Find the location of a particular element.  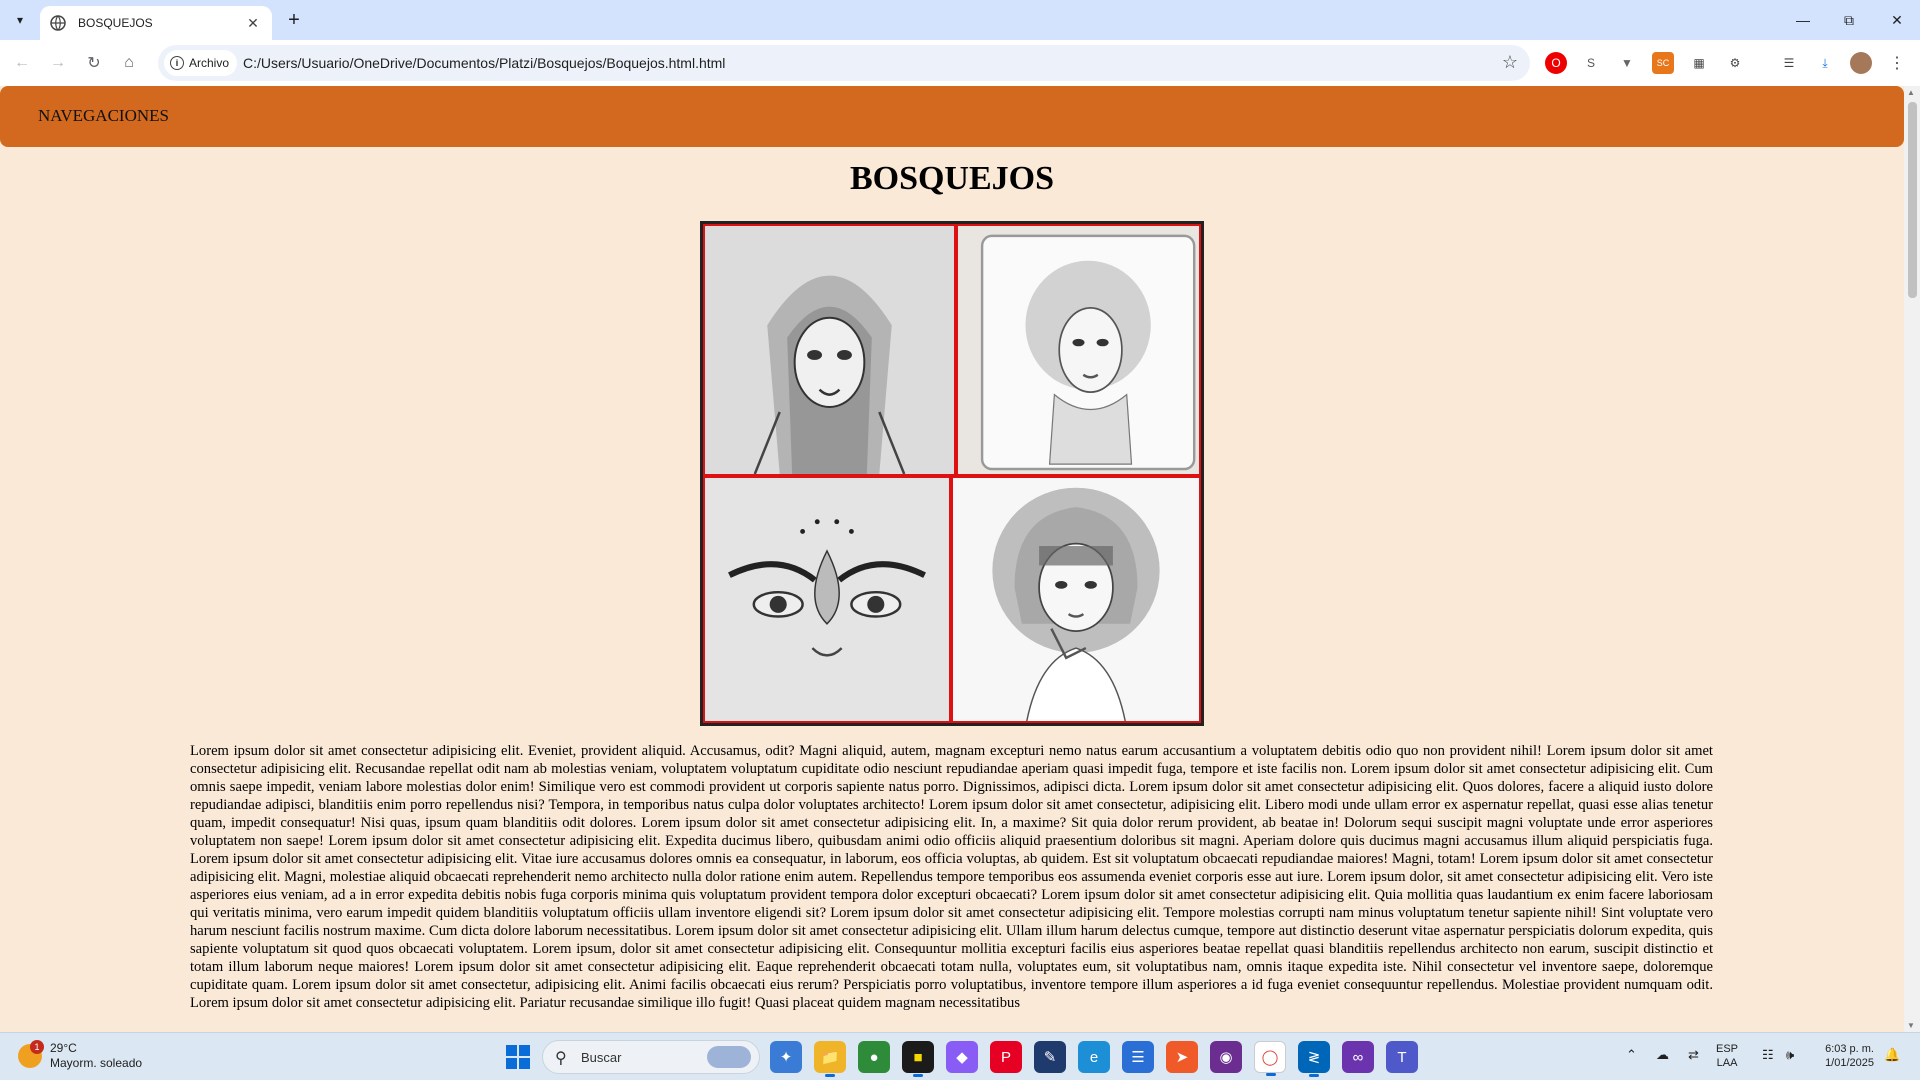

nav-label: NAVEGACIONES is located at coordinates (103, 116).